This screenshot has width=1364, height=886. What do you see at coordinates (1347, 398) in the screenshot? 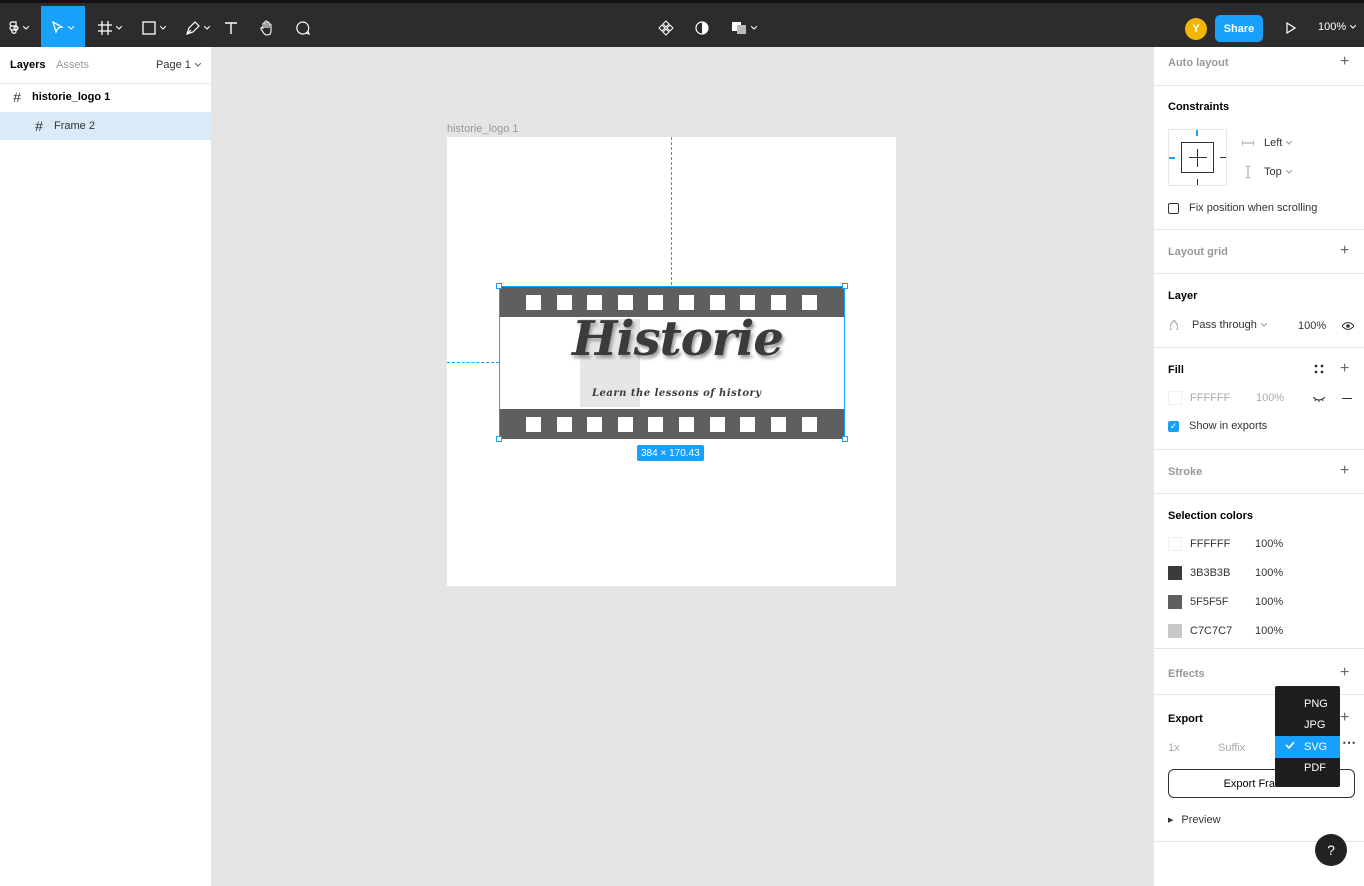
I see `remove-fill-button` at bounding box center [1347, 398].